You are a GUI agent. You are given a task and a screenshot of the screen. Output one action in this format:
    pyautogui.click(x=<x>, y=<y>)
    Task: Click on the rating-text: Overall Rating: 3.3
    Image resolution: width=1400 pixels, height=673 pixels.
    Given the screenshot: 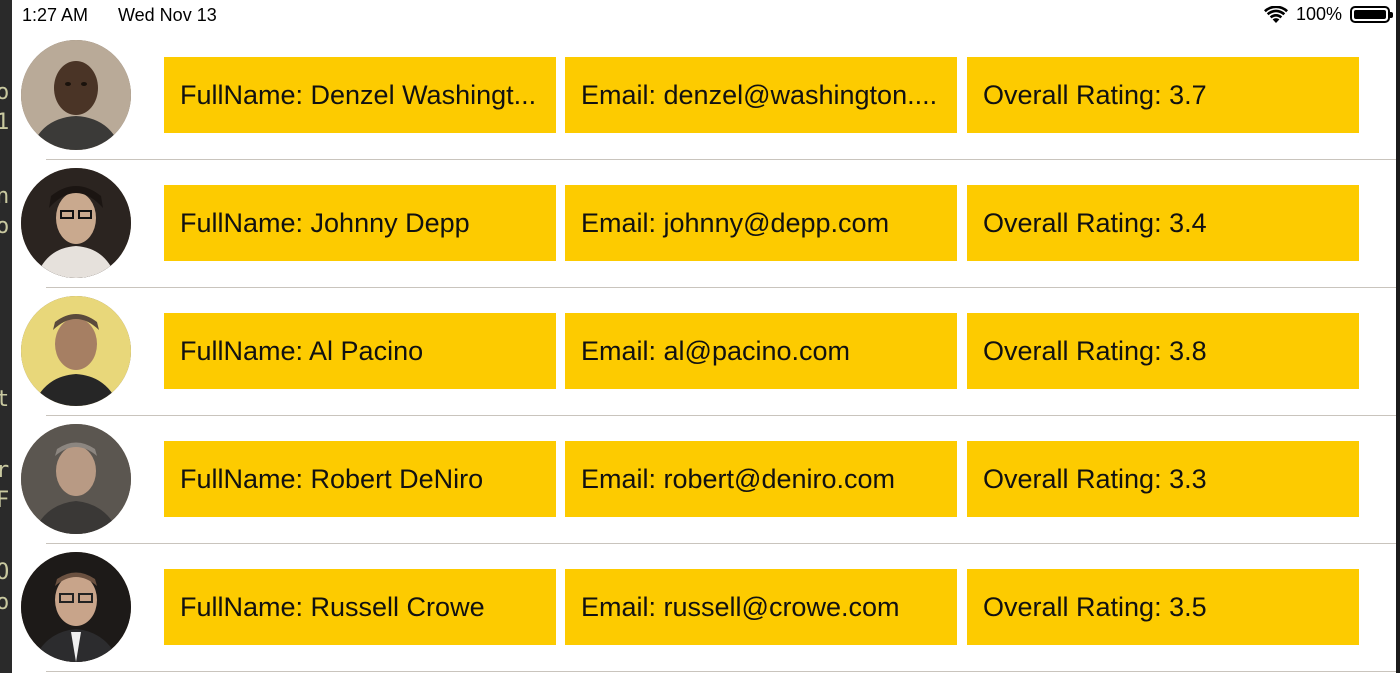 What is the action you would take?
    pyautogui.click(x=1095, y=478)
    